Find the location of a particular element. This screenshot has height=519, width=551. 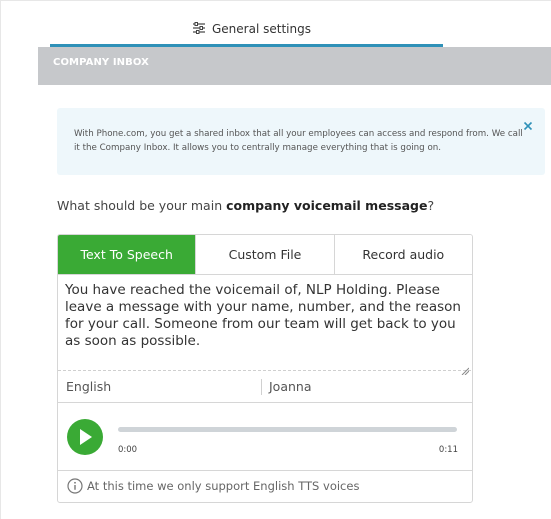

resize-grip-icon is located at coordinates (465, 368).